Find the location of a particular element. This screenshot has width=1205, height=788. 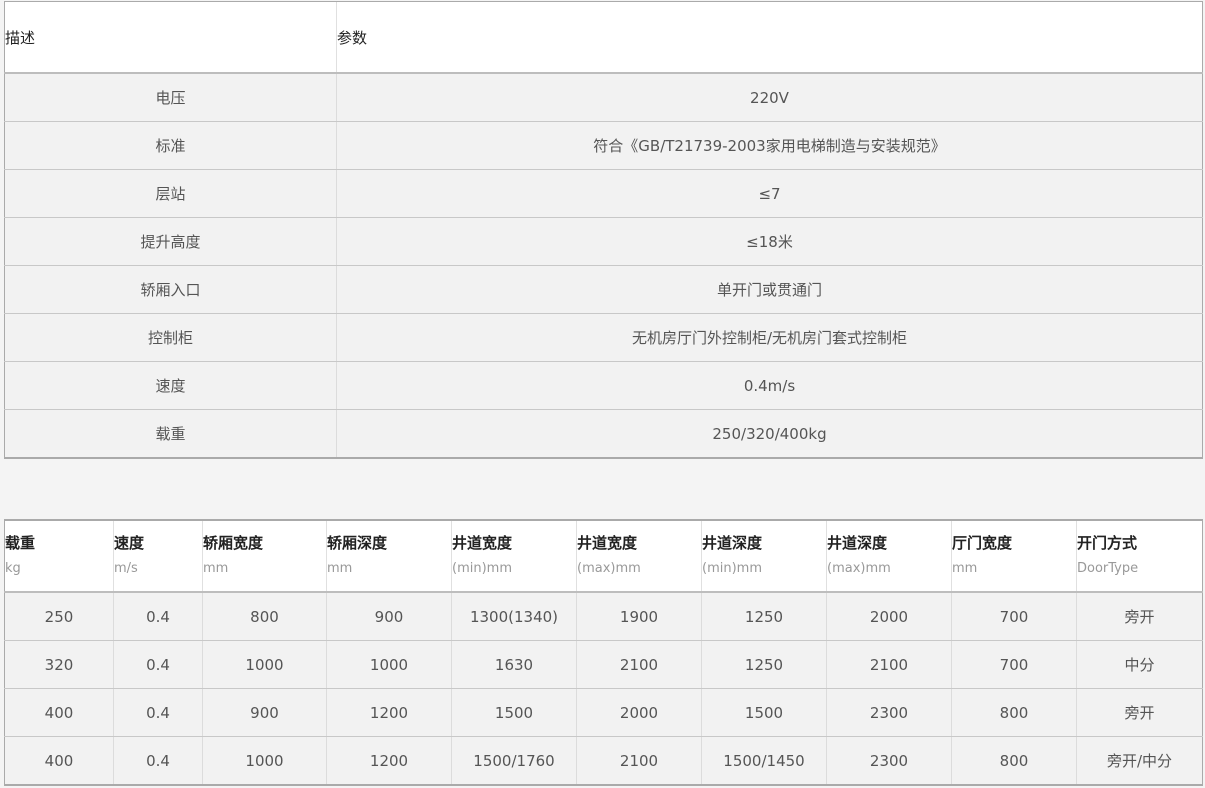

spec-value: ≤18米 is located at coordinates (769, 241).